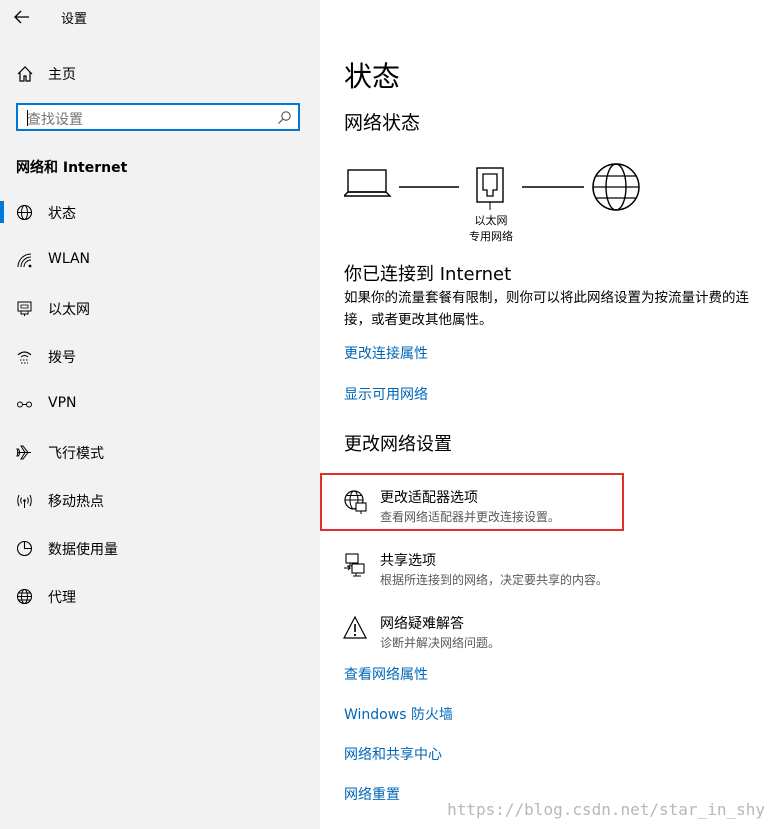 The width and height of the screenshot is (775, 829). I want to click on sidebar-item-proxy: 代理, so click(160, 596).